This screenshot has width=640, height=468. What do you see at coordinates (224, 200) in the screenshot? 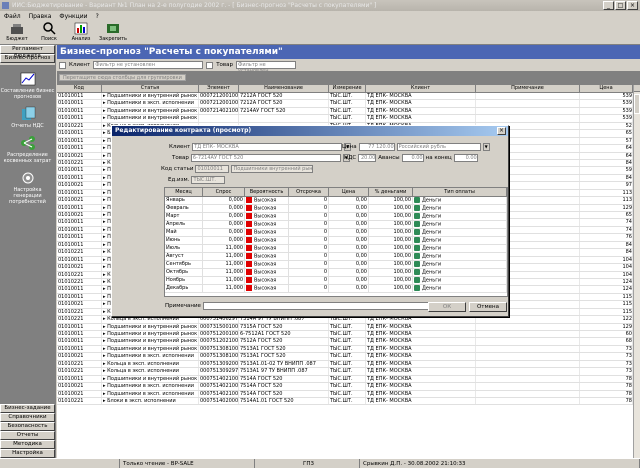
I see `month-cell: 0,000` at bounding box center [224, 200].